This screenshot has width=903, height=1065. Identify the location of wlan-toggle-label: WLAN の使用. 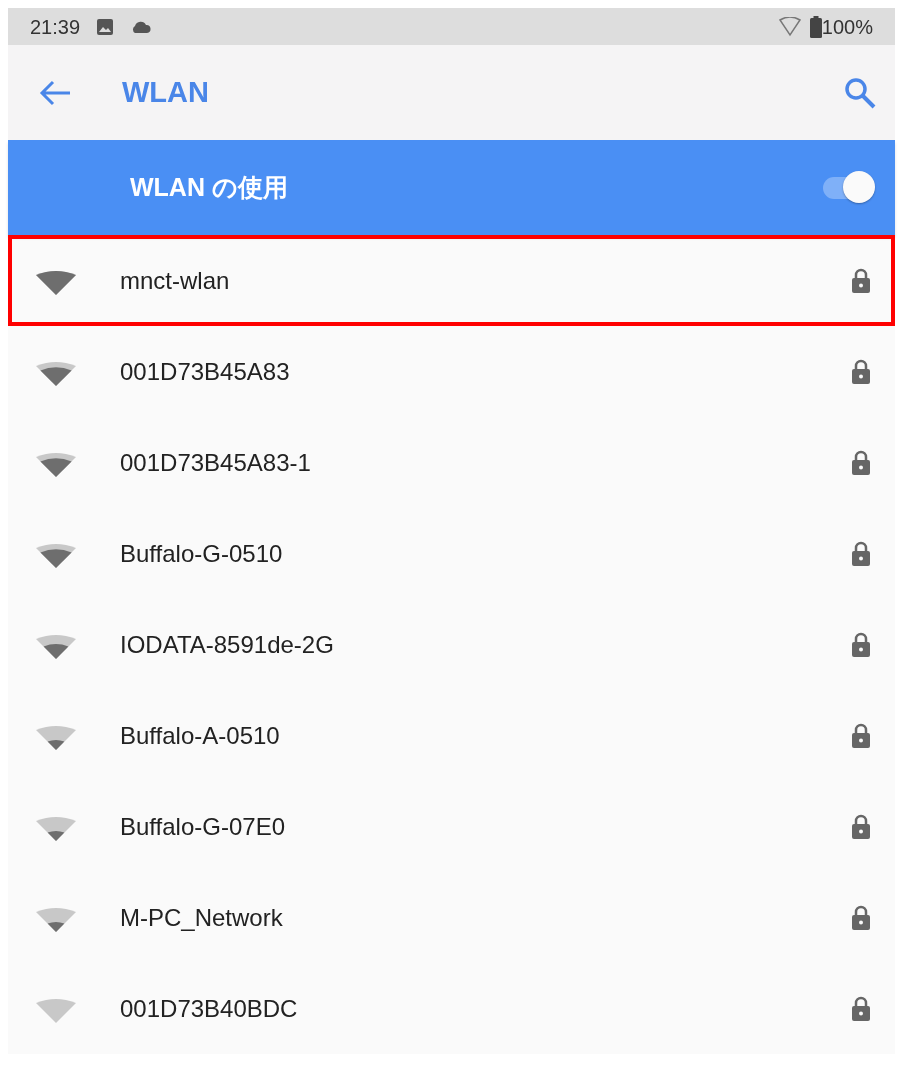
(209, 187).